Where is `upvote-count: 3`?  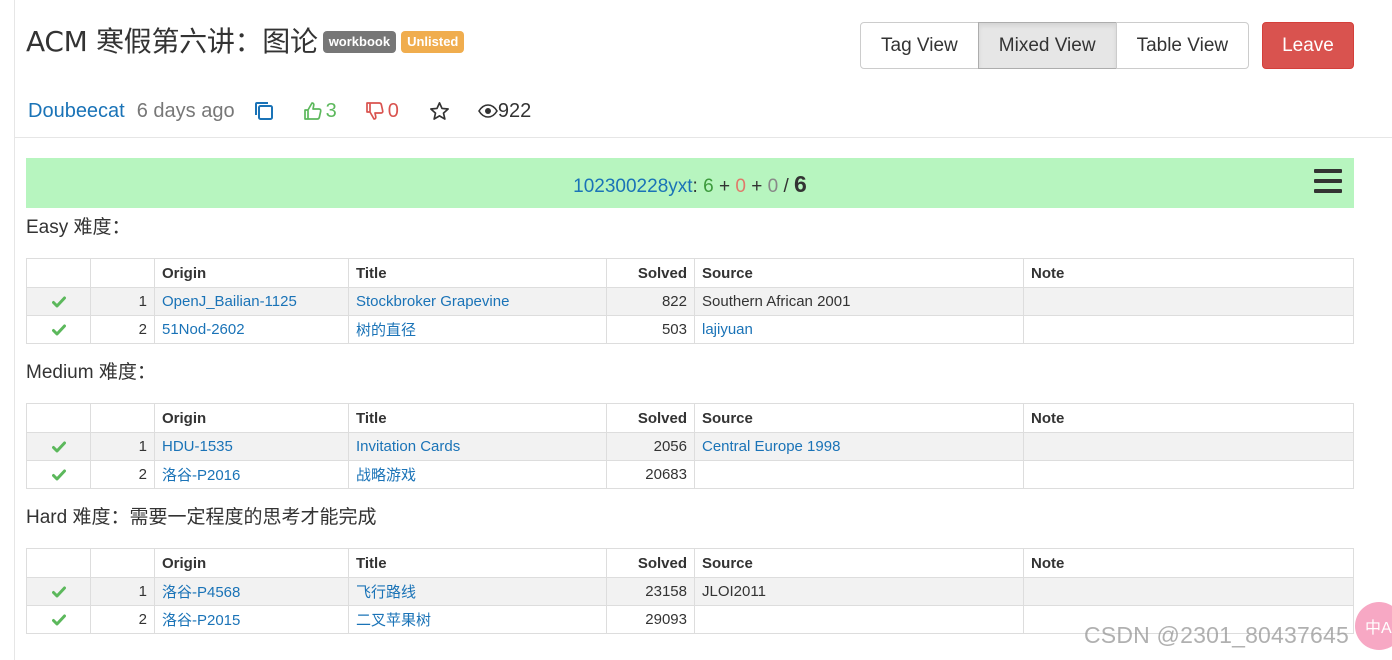 upvote-count: 3 is located at coordinates (331, 110).